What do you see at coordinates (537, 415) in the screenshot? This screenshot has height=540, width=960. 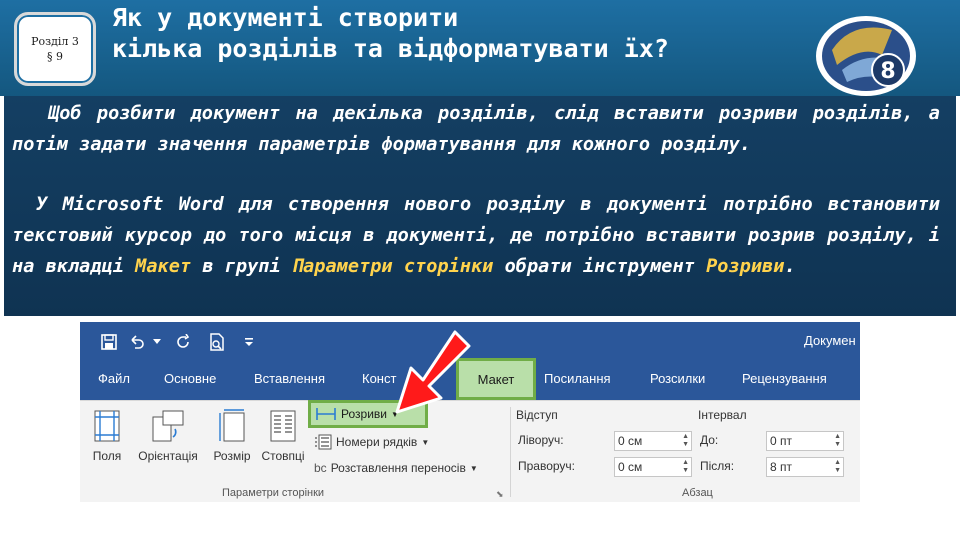 I see `indent-header: Відступ` at bounding box center [537, 415].